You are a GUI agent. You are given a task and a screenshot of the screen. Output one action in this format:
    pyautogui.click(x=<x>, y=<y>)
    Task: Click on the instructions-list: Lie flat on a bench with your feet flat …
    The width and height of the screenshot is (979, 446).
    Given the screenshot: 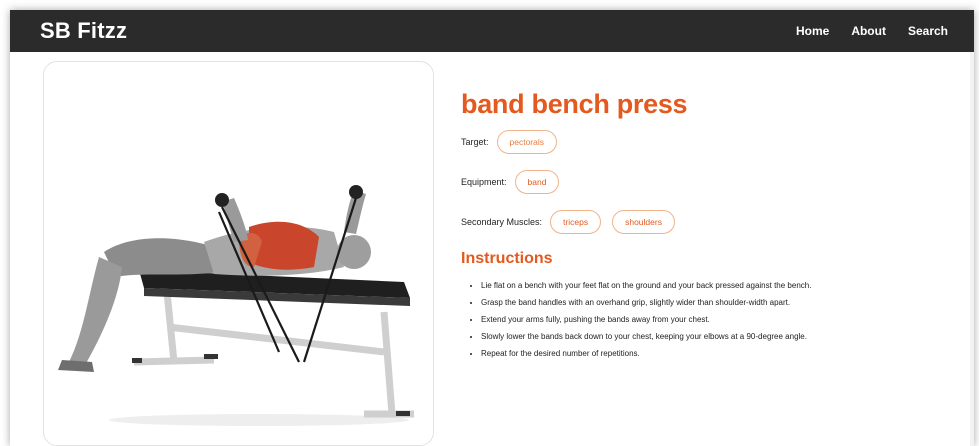 What is the action you would take?
    pyautogui.click(x=711, y=319)
    